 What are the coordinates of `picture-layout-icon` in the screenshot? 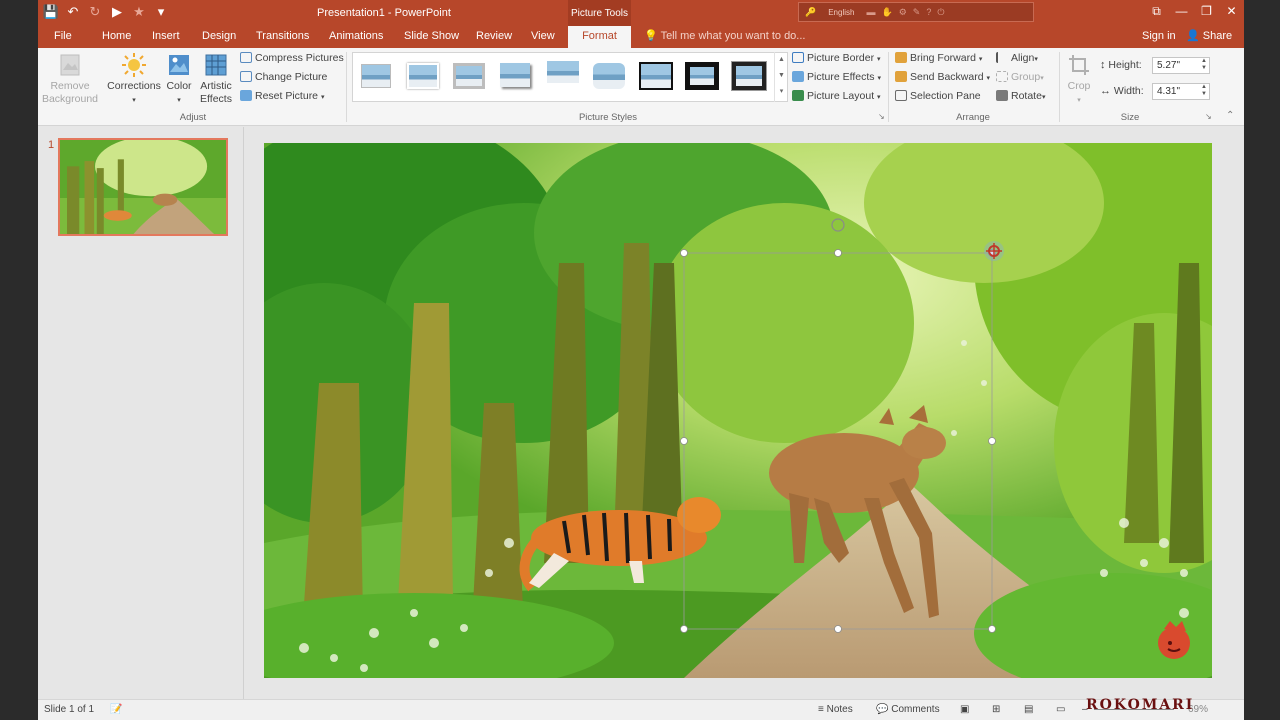 It's located at (798, 95).